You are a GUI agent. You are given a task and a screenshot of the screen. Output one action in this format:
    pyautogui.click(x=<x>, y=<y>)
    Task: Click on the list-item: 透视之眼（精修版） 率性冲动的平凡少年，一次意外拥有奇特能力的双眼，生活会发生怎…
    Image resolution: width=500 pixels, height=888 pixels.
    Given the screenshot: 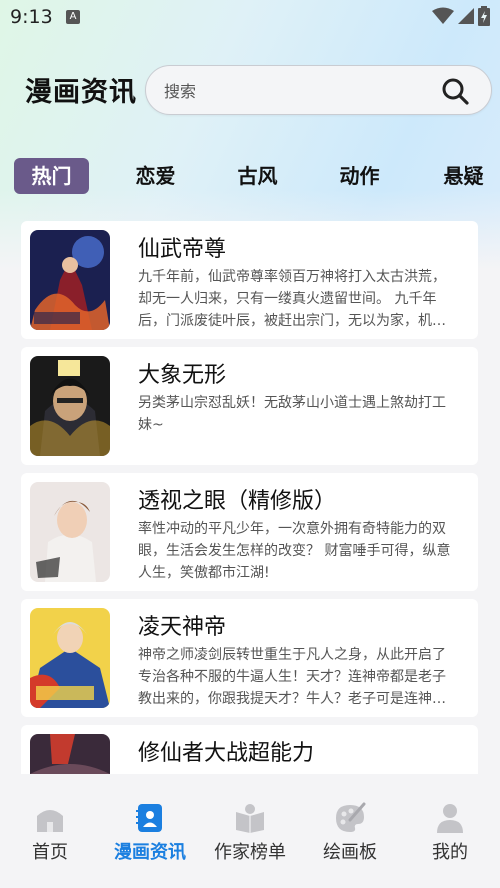 What is the action you would take?
    pyautogui.click(x=249, y=532)
    